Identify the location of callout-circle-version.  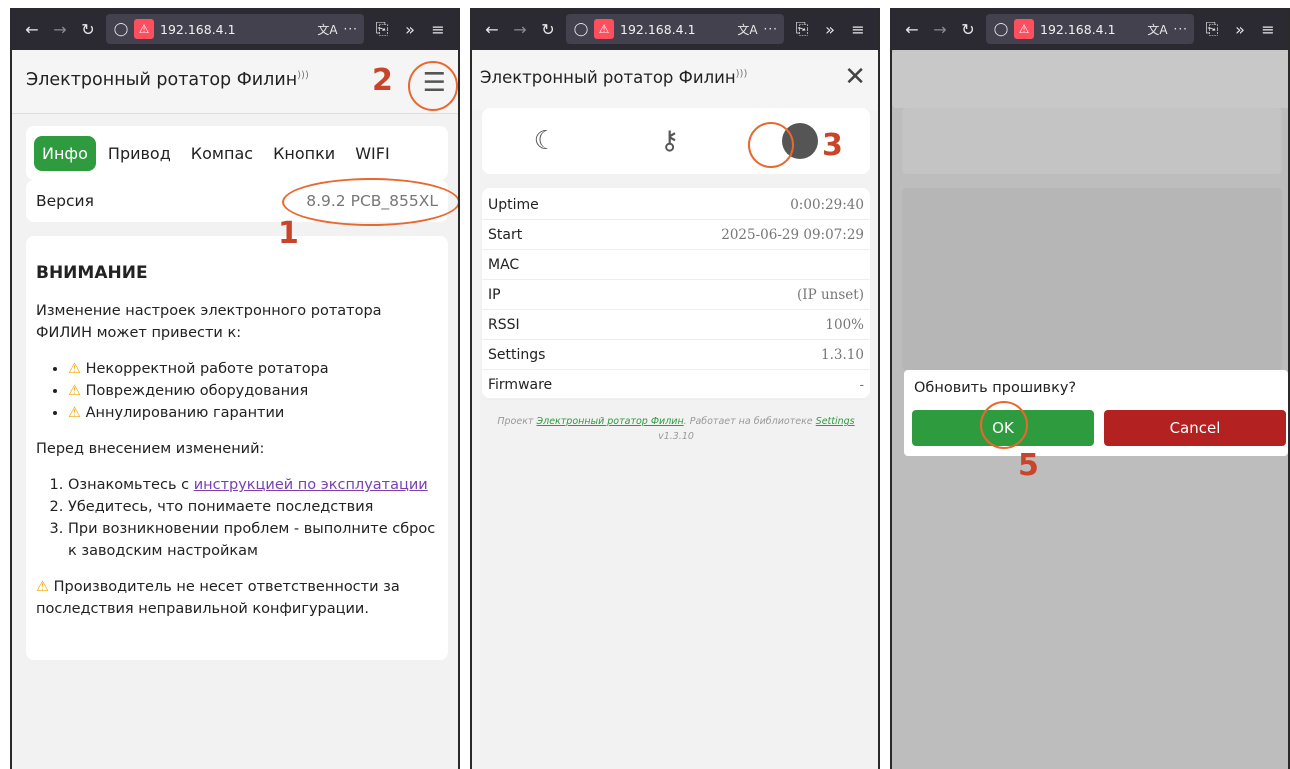
(370, 202).